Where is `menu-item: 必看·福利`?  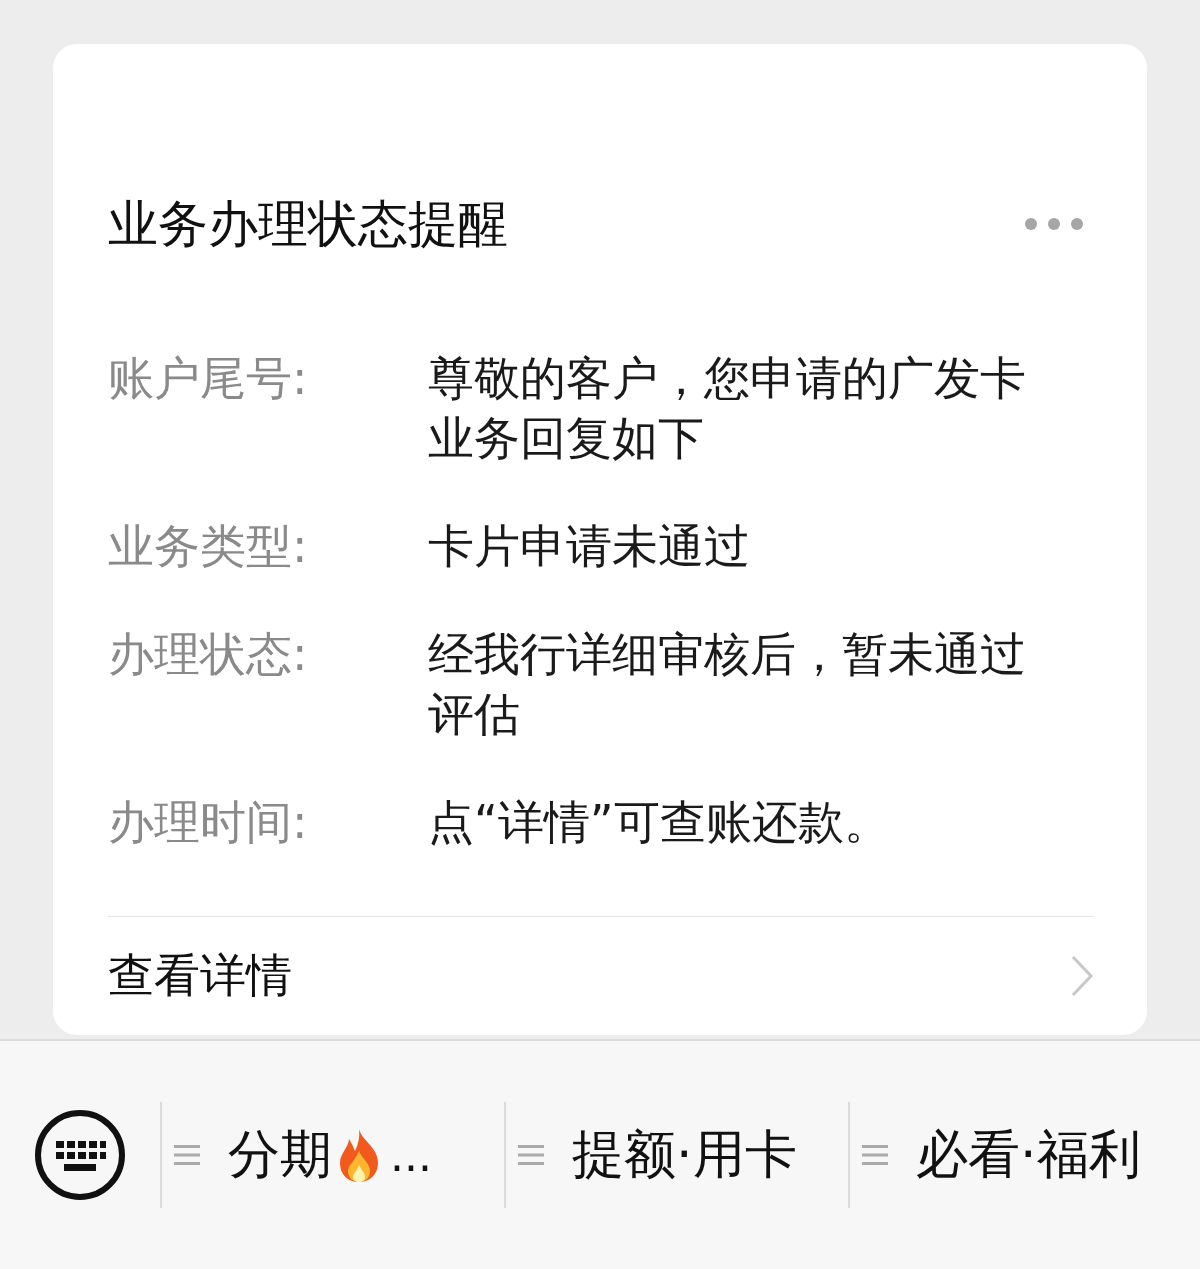 menu-item: 必看·福利 is located at coordinates (1022, 1155).